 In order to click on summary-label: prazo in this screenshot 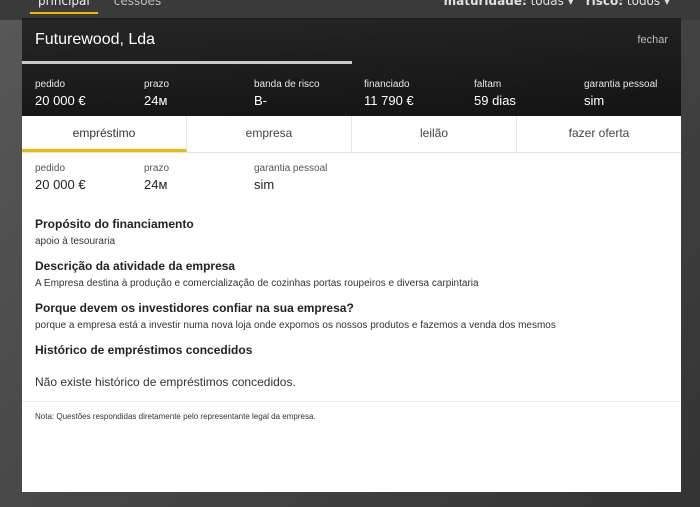, I will do `click(157, 168)`.